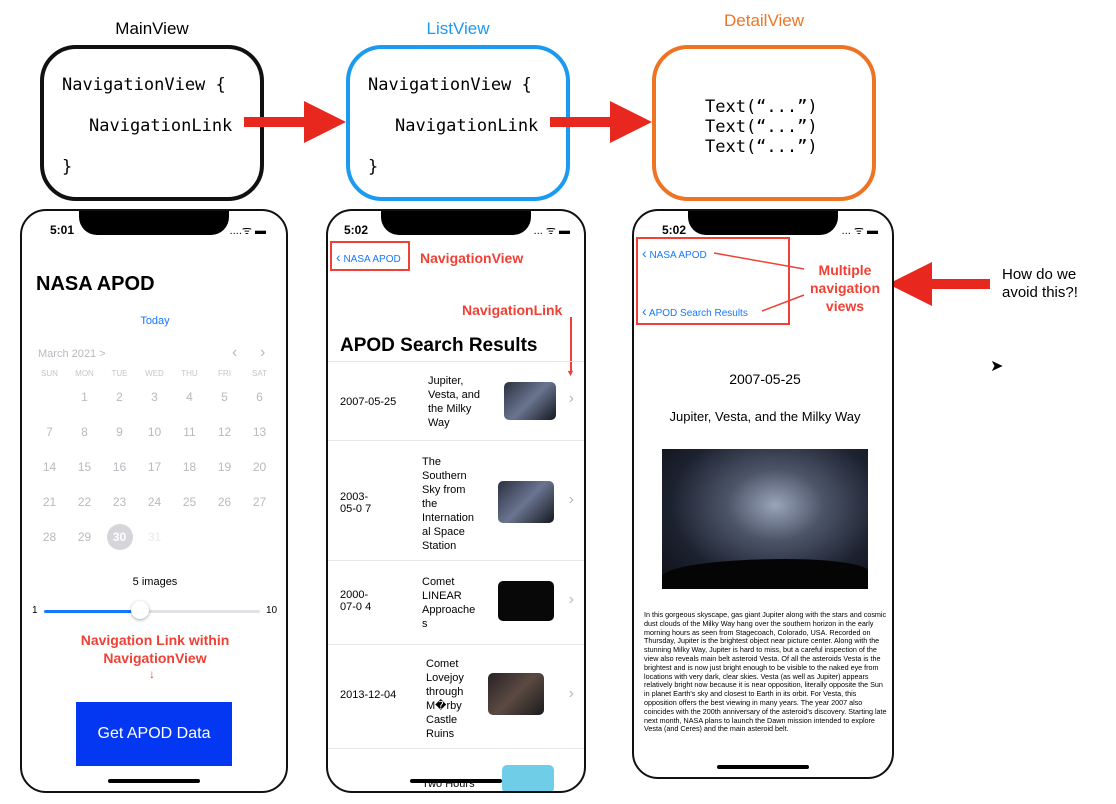  Describe the element at coordinates (259, 431) in the screenshot. I see `calendar-day: 13` at that location.